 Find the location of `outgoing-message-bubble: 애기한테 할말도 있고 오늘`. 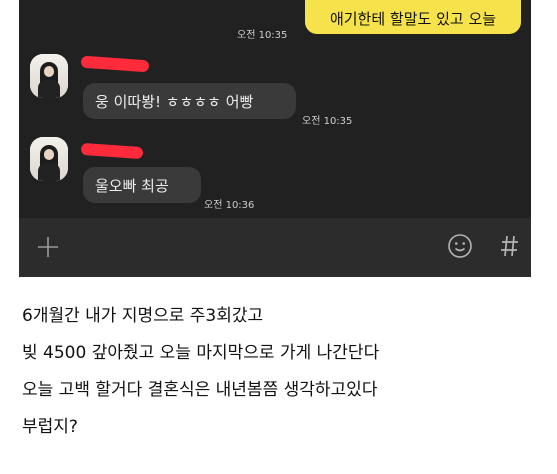

outgoing-message-bubble: 애기한테 할말도 있고 오늘 is located at coordinates (413, 17).